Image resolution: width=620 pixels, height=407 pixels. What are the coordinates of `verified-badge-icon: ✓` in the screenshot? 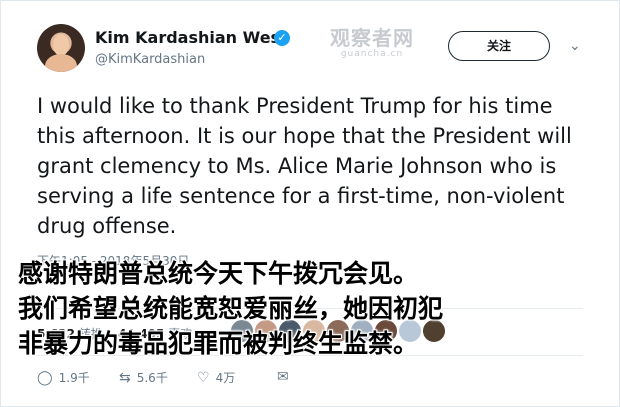 It's located at (282, 38).